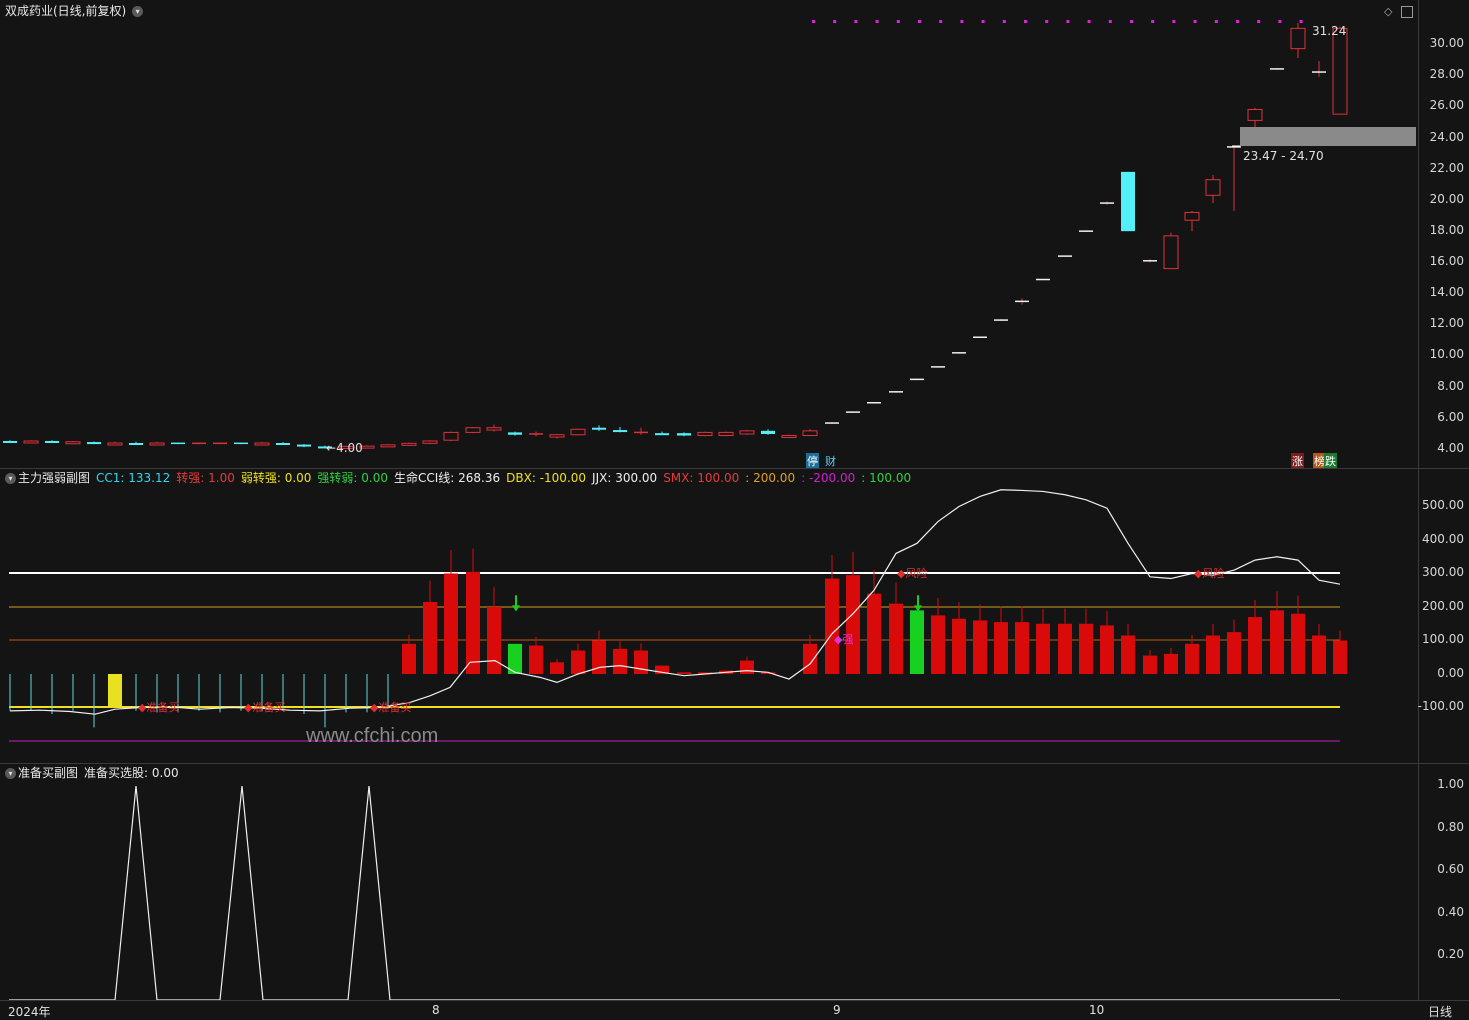 Image resolution: width=1469 pixels, height=1020 pixels. Describe the element at coordinates (1440, 706) in the screenshot. I see `y-tick: -100.00` at that location.